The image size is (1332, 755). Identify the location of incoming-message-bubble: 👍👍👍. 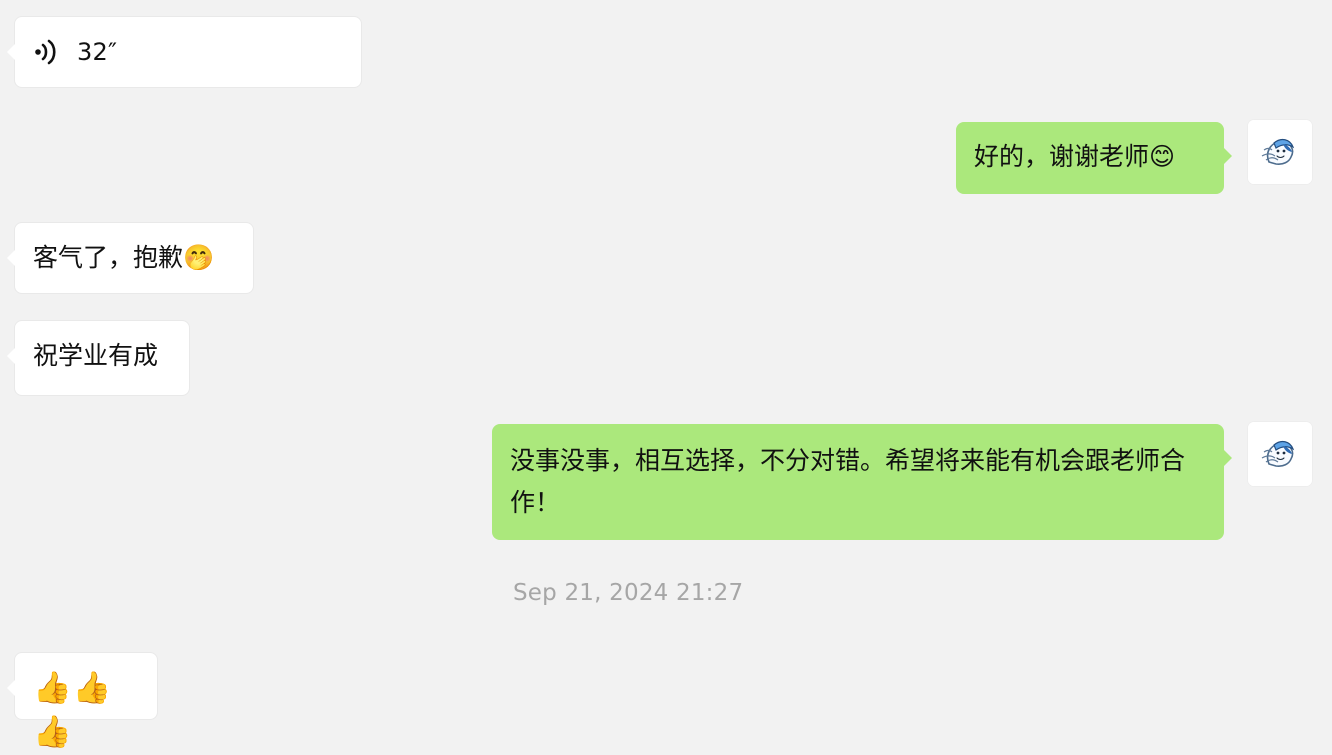
(82, 701).